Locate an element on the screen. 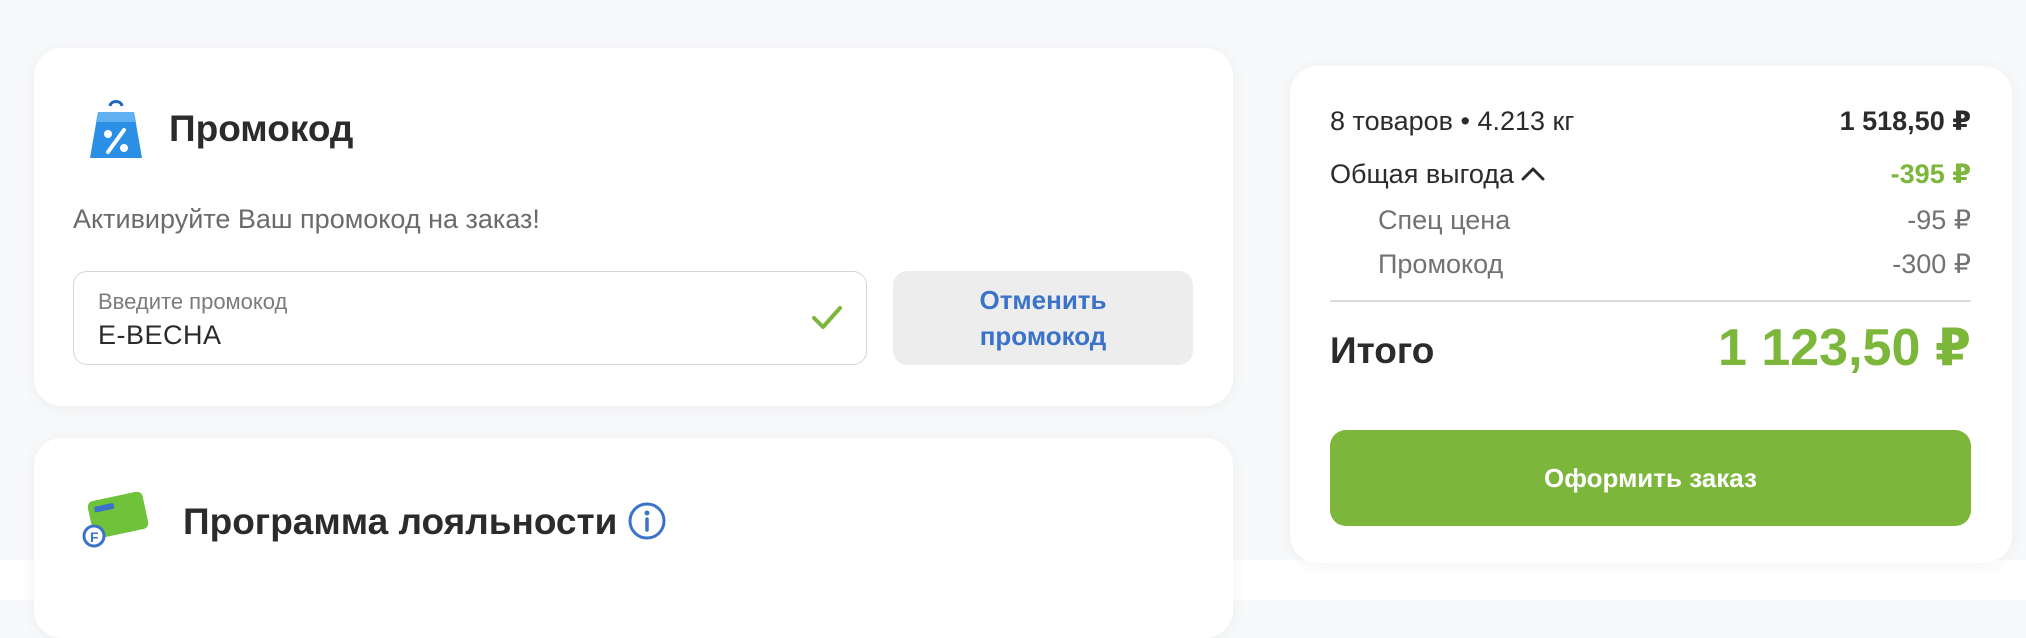 This screenshot has height=638, width=2026. total-label: Итого is located at coordinates (1382, 350).